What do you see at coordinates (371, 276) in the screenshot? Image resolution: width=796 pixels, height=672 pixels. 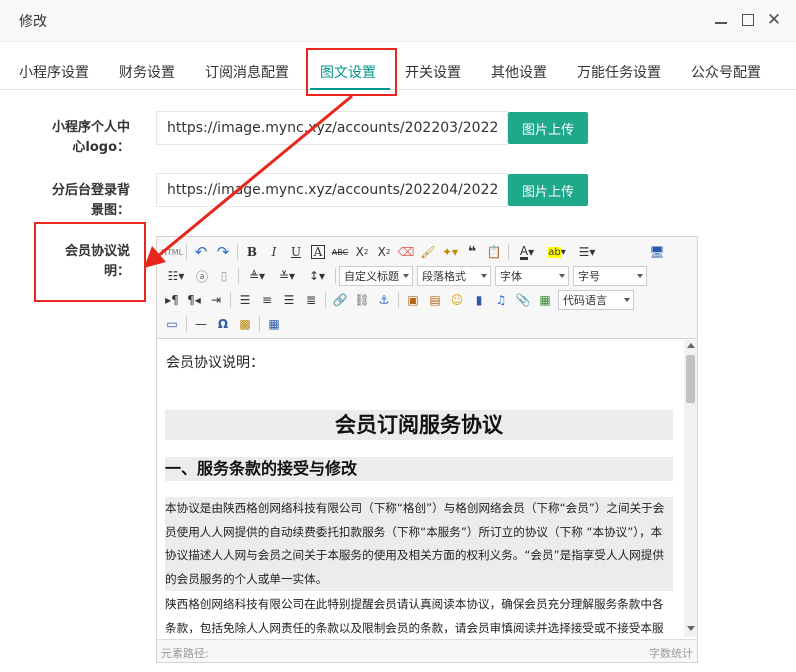 I see `custom-title-value: 自定义标题` at bounding box center [371, 276].